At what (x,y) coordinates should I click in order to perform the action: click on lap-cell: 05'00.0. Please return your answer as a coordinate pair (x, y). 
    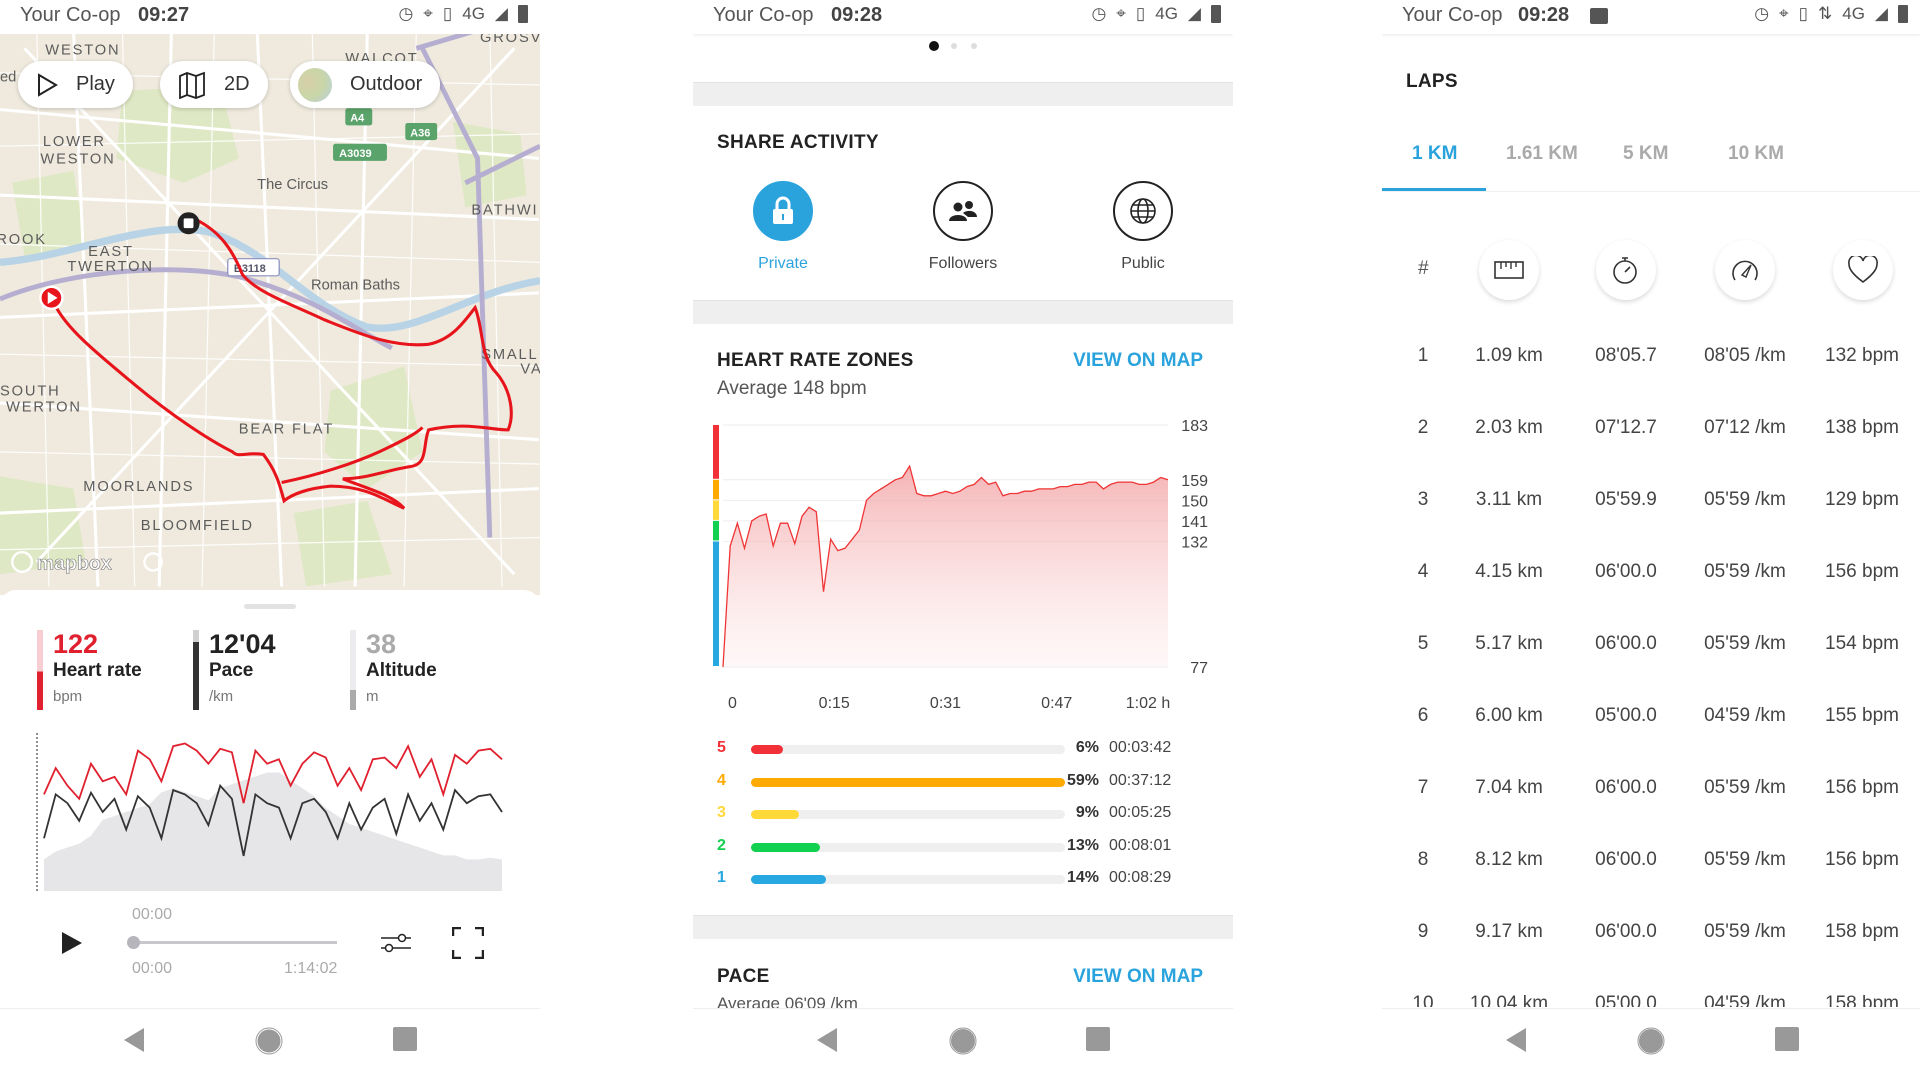
    Looking at the image, I should click on (1626, 715).